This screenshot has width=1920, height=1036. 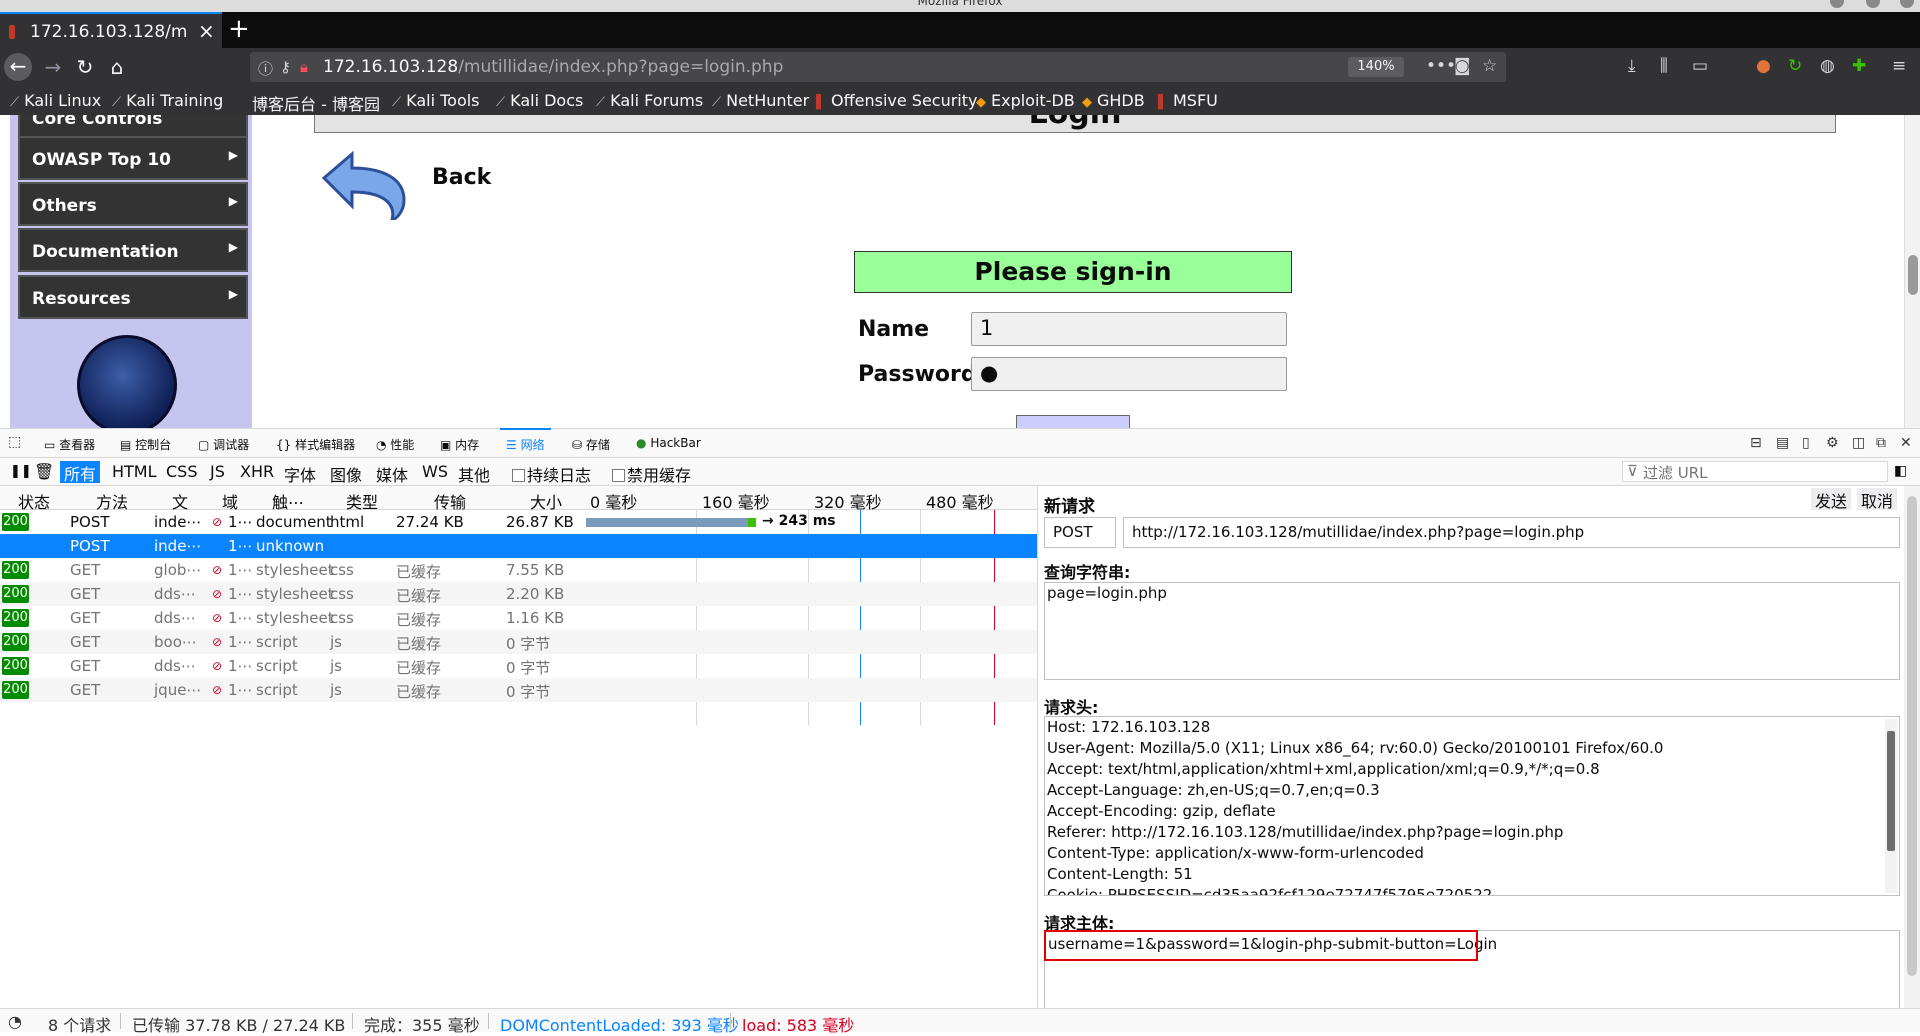 What do you see at coordinates (127, 381) in the screenshot?
I see `owasp-logo` at bounding box center [127, 381].